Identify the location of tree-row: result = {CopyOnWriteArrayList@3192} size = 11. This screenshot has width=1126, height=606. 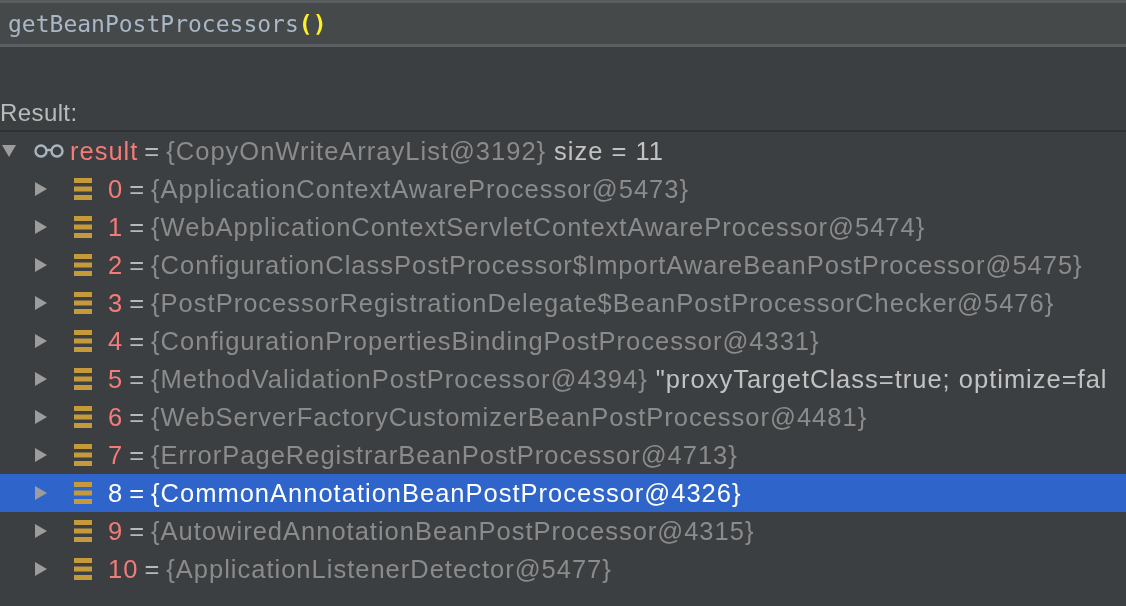
(563, 151).